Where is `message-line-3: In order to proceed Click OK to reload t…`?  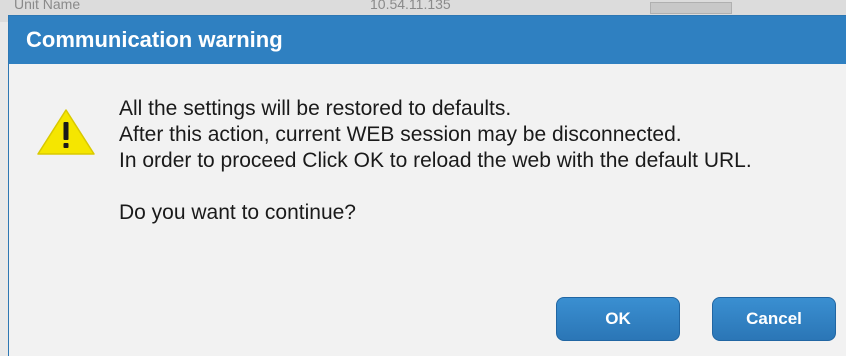 message-line-3: In order to proceed Click OK to reload t… is located at coordinates (435, 160).